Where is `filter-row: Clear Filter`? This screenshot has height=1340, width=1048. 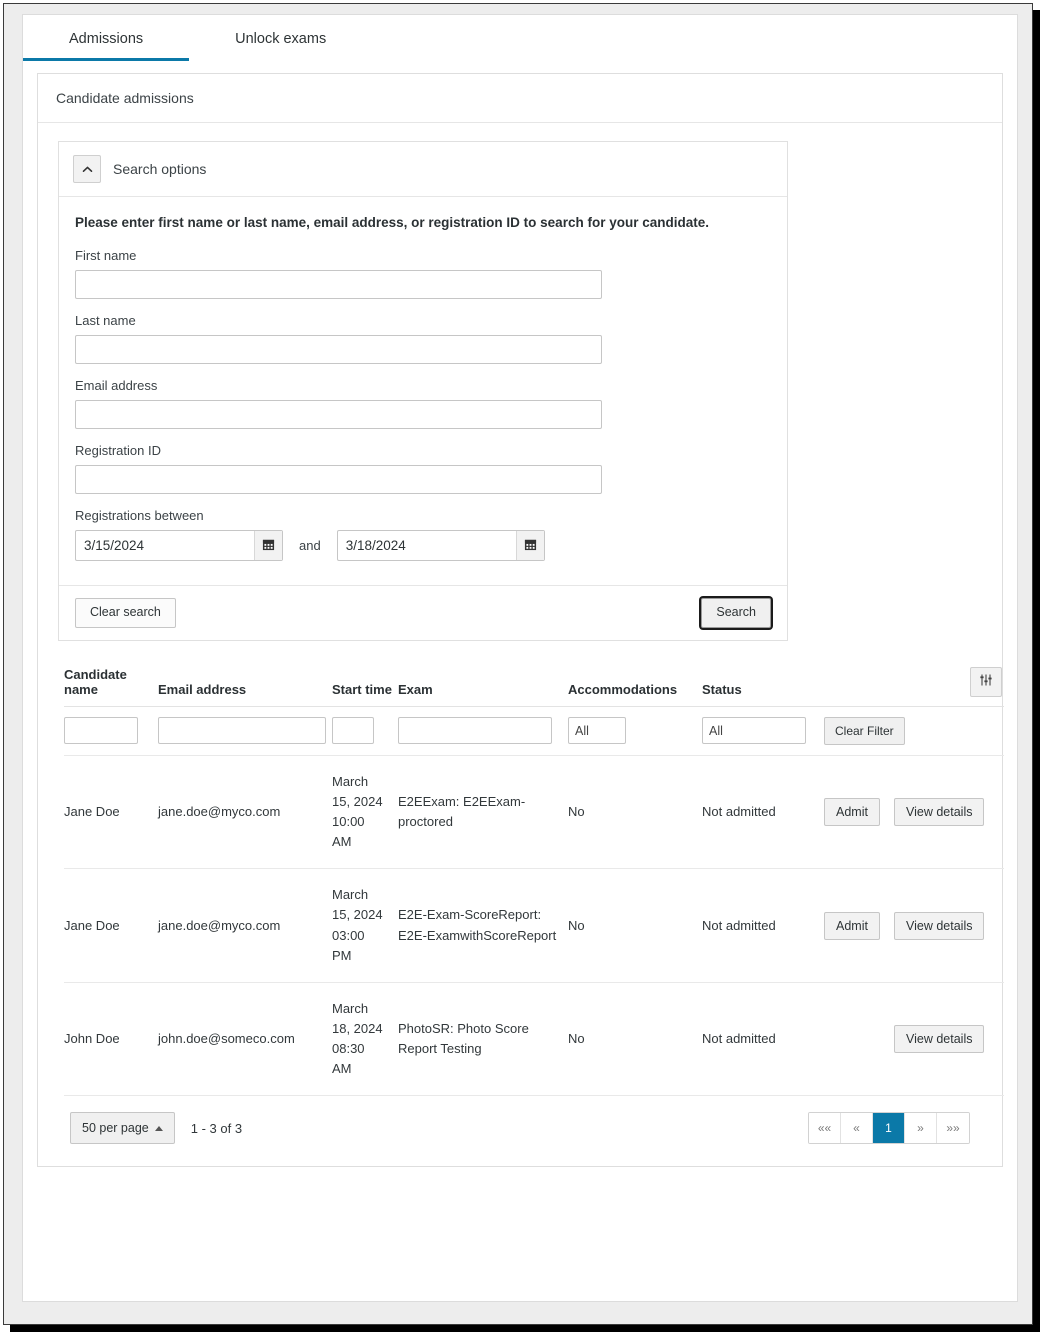
filter-row: Clear Filter is located at coordinates (534, 731).